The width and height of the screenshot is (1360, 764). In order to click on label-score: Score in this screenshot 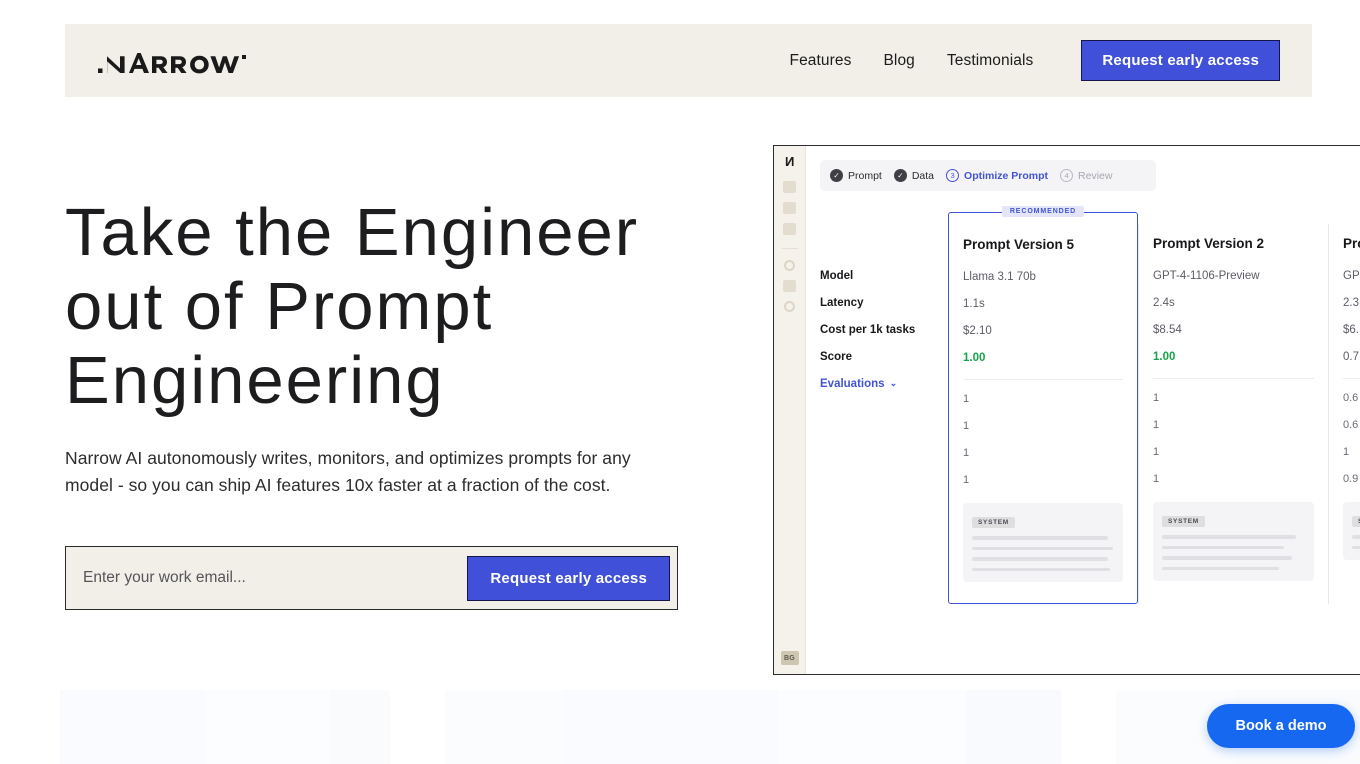, I will do `click(836, 356)`.